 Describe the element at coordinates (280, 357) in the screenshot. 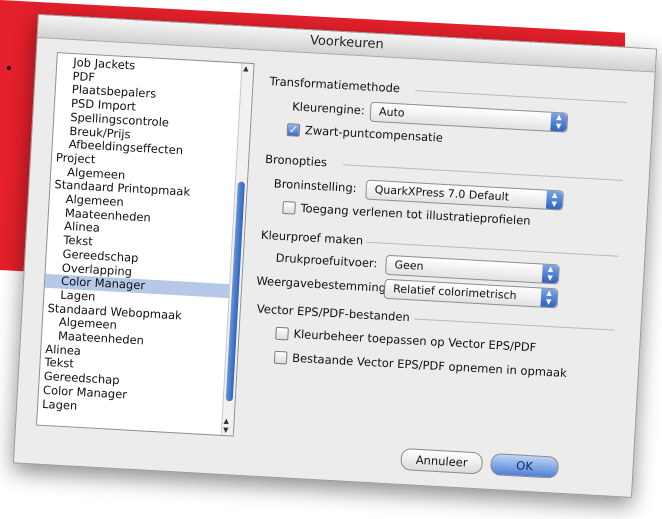

I see `vector-include-checkbox` at that location.